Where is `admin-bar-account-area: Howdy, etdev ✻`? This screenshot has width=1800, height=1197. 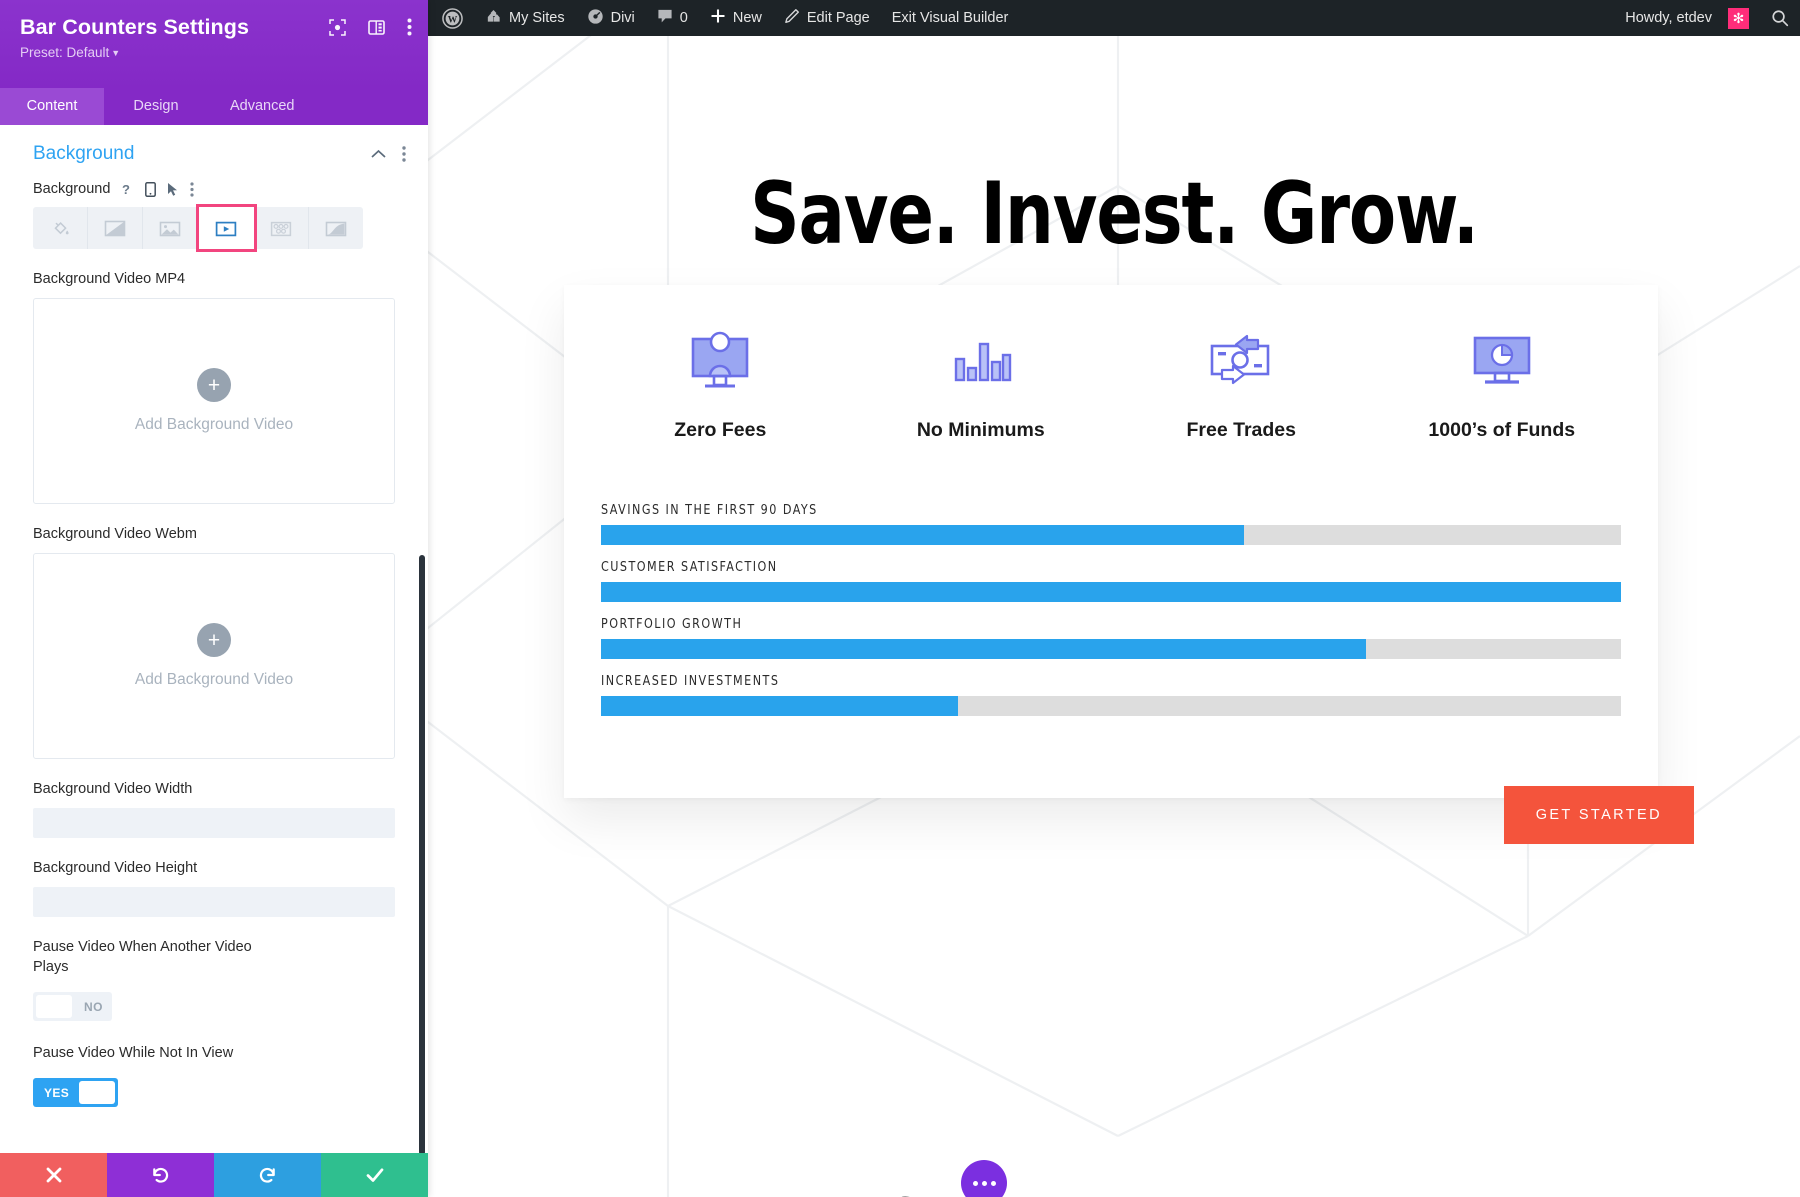 admin-bar-account-area: Howdy, etdev ✻ is located at coordinates (1705, 18).